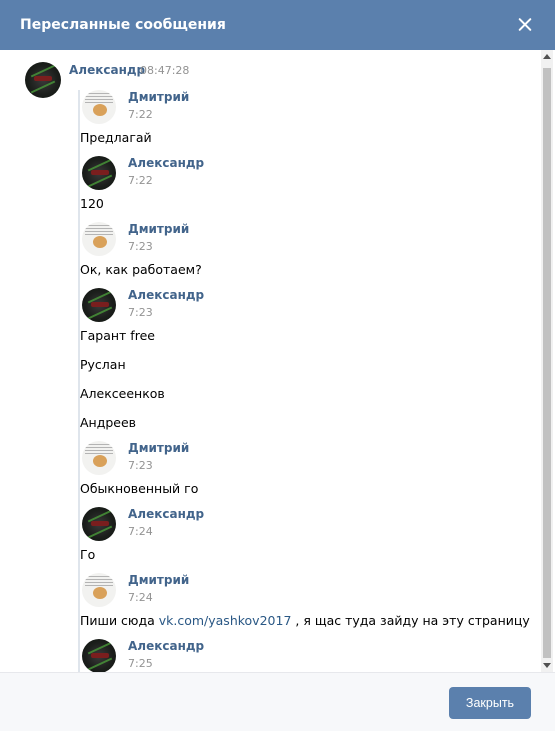 This screenshot has width=555, height=731. What do you see at coordinates (108, 422) in the screenshot?
I see `message-text: Андреев` at bounding box center [108, 422].